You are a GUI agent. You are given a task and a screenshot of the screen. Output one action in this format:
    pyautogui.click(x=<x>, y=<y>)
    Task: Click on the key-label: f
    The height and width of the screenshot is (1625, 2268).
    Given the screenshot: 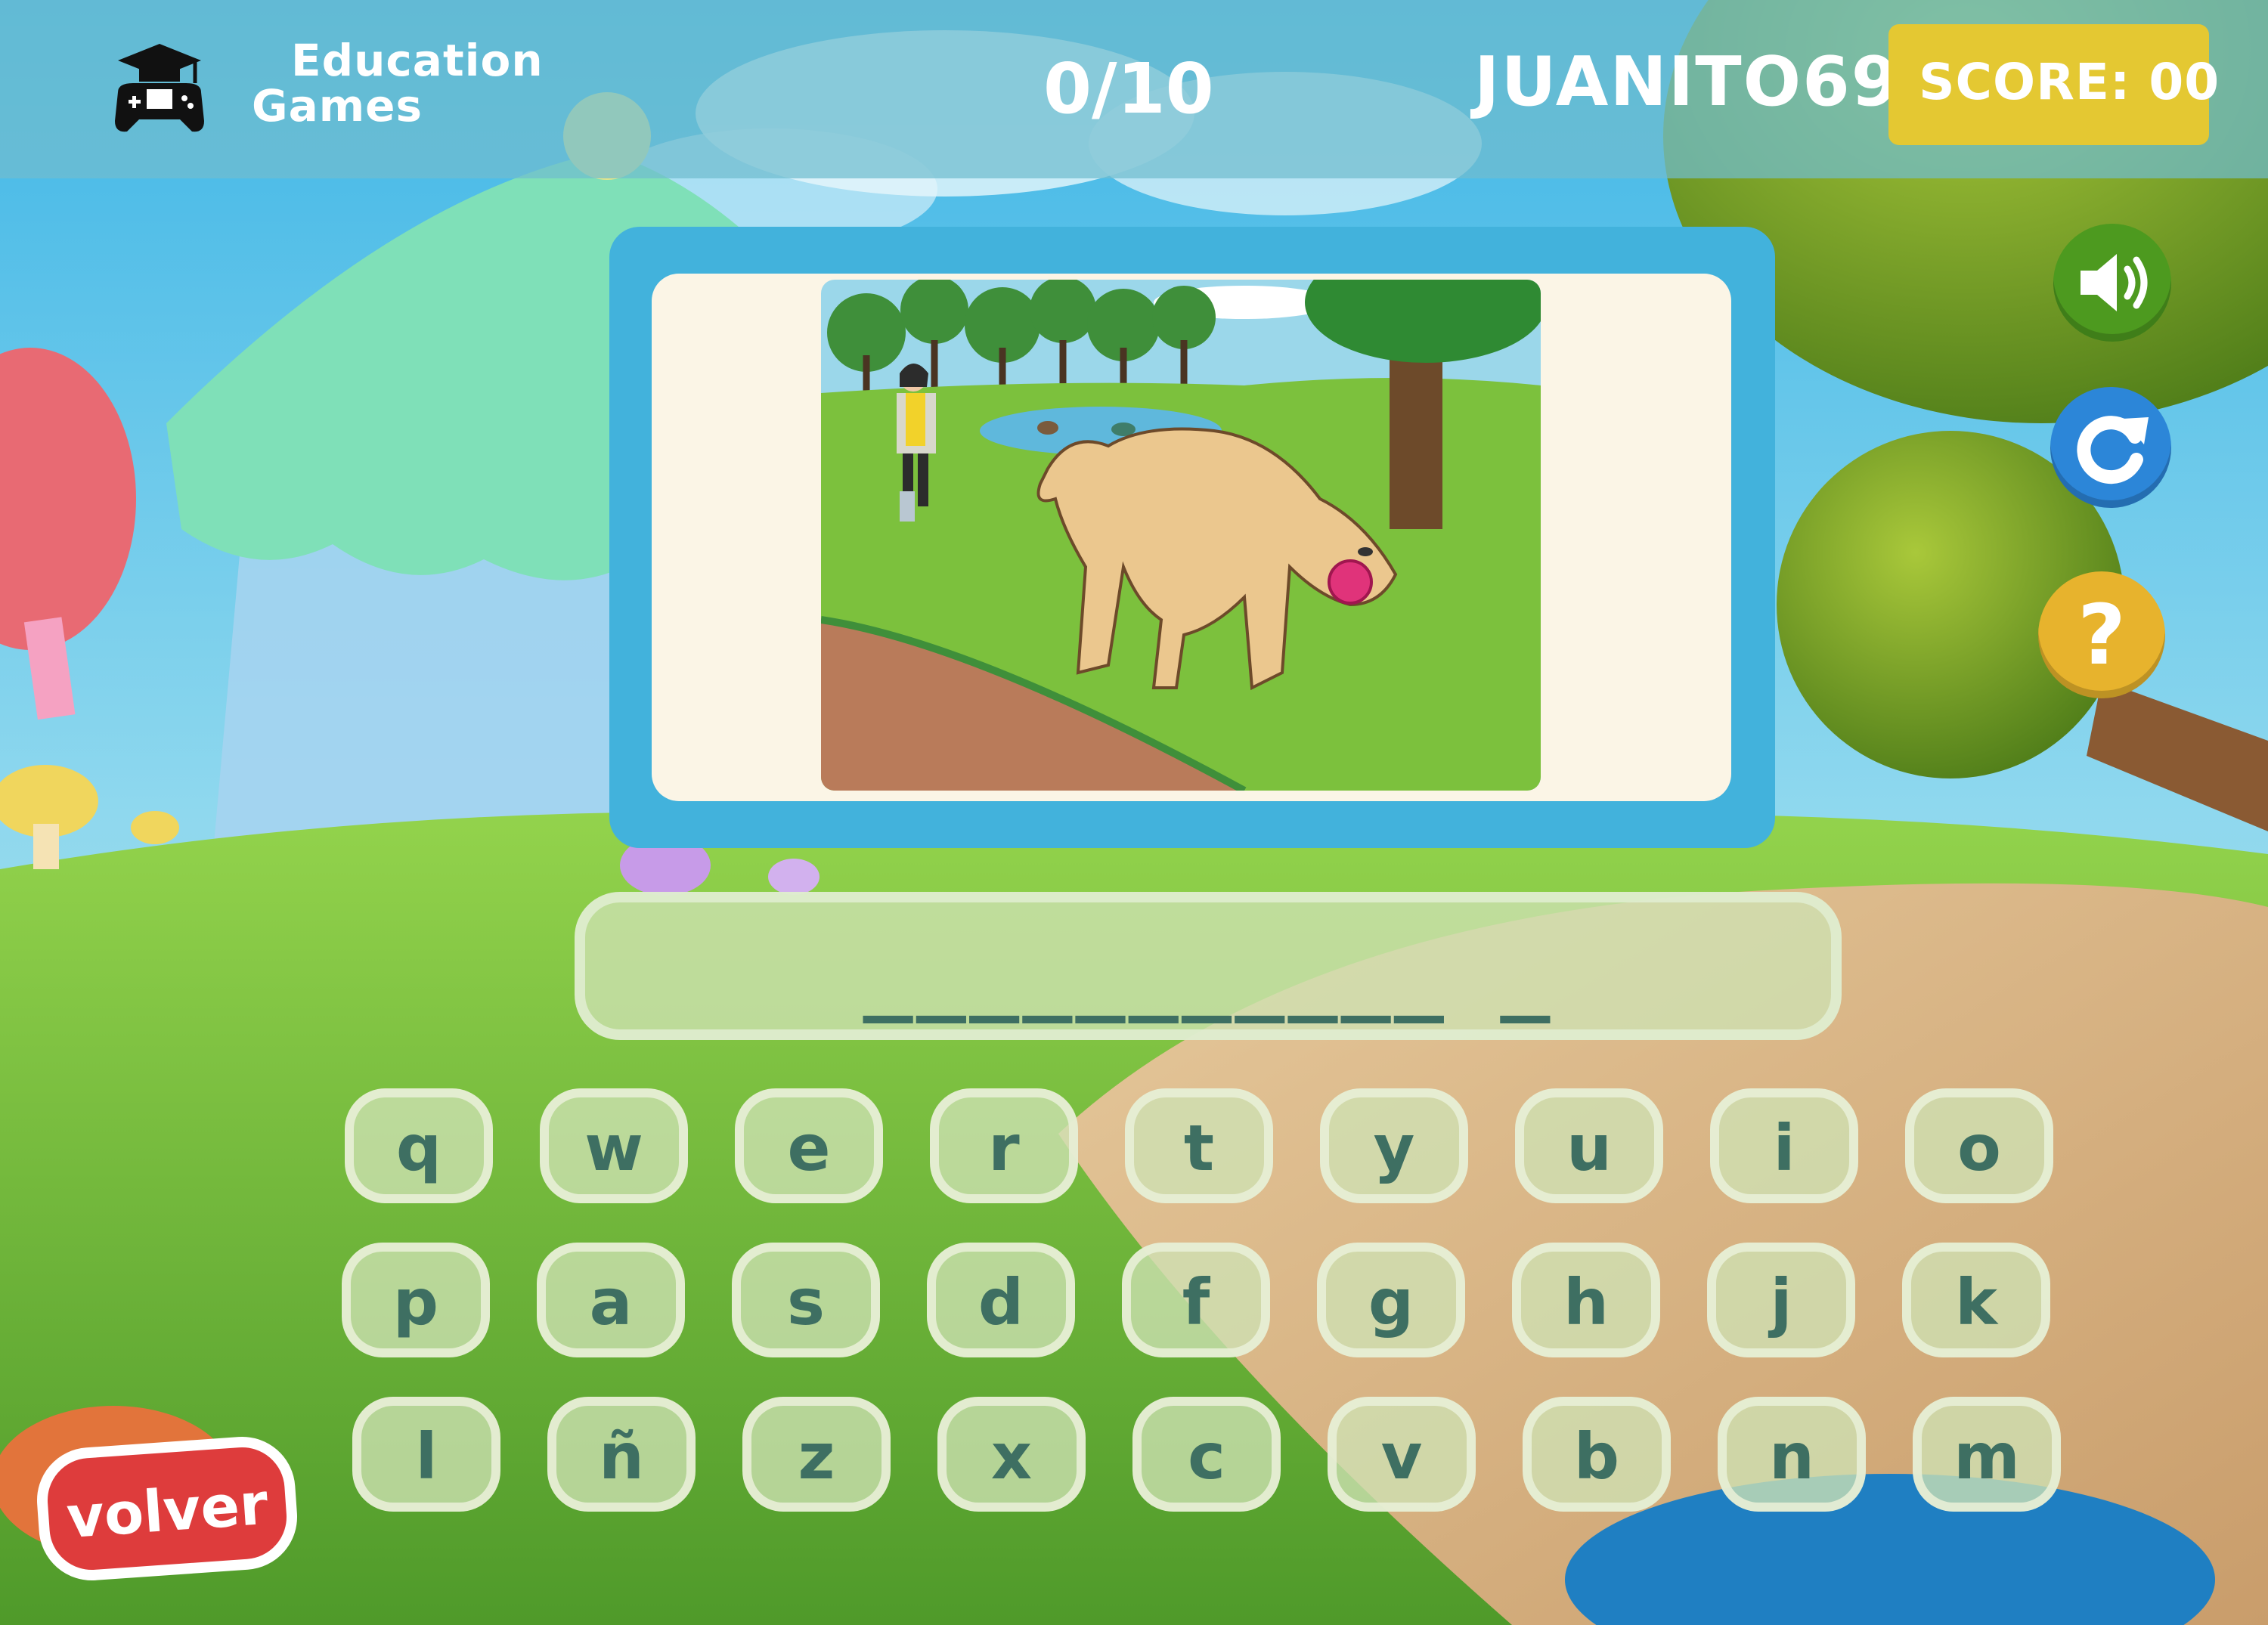 What is the action you would take?
    pyautogui.click(x=1196, y=1302)
    